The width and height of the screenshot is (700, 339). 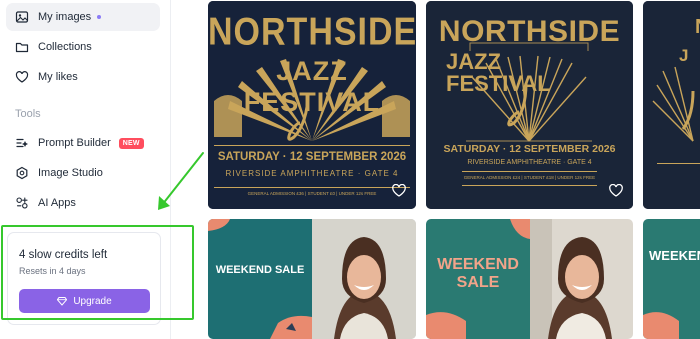 I want to click on sidebar-item-label: AI Apps, so click(x=57, y=203).